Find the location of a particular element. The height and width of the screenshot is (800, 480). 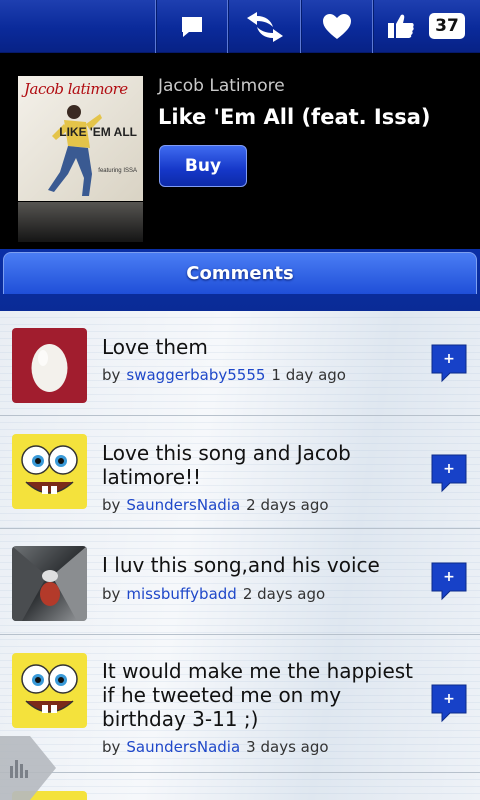

comment-meta: by SaundersNadia 2 days ago is located at coordinates (215, 505).